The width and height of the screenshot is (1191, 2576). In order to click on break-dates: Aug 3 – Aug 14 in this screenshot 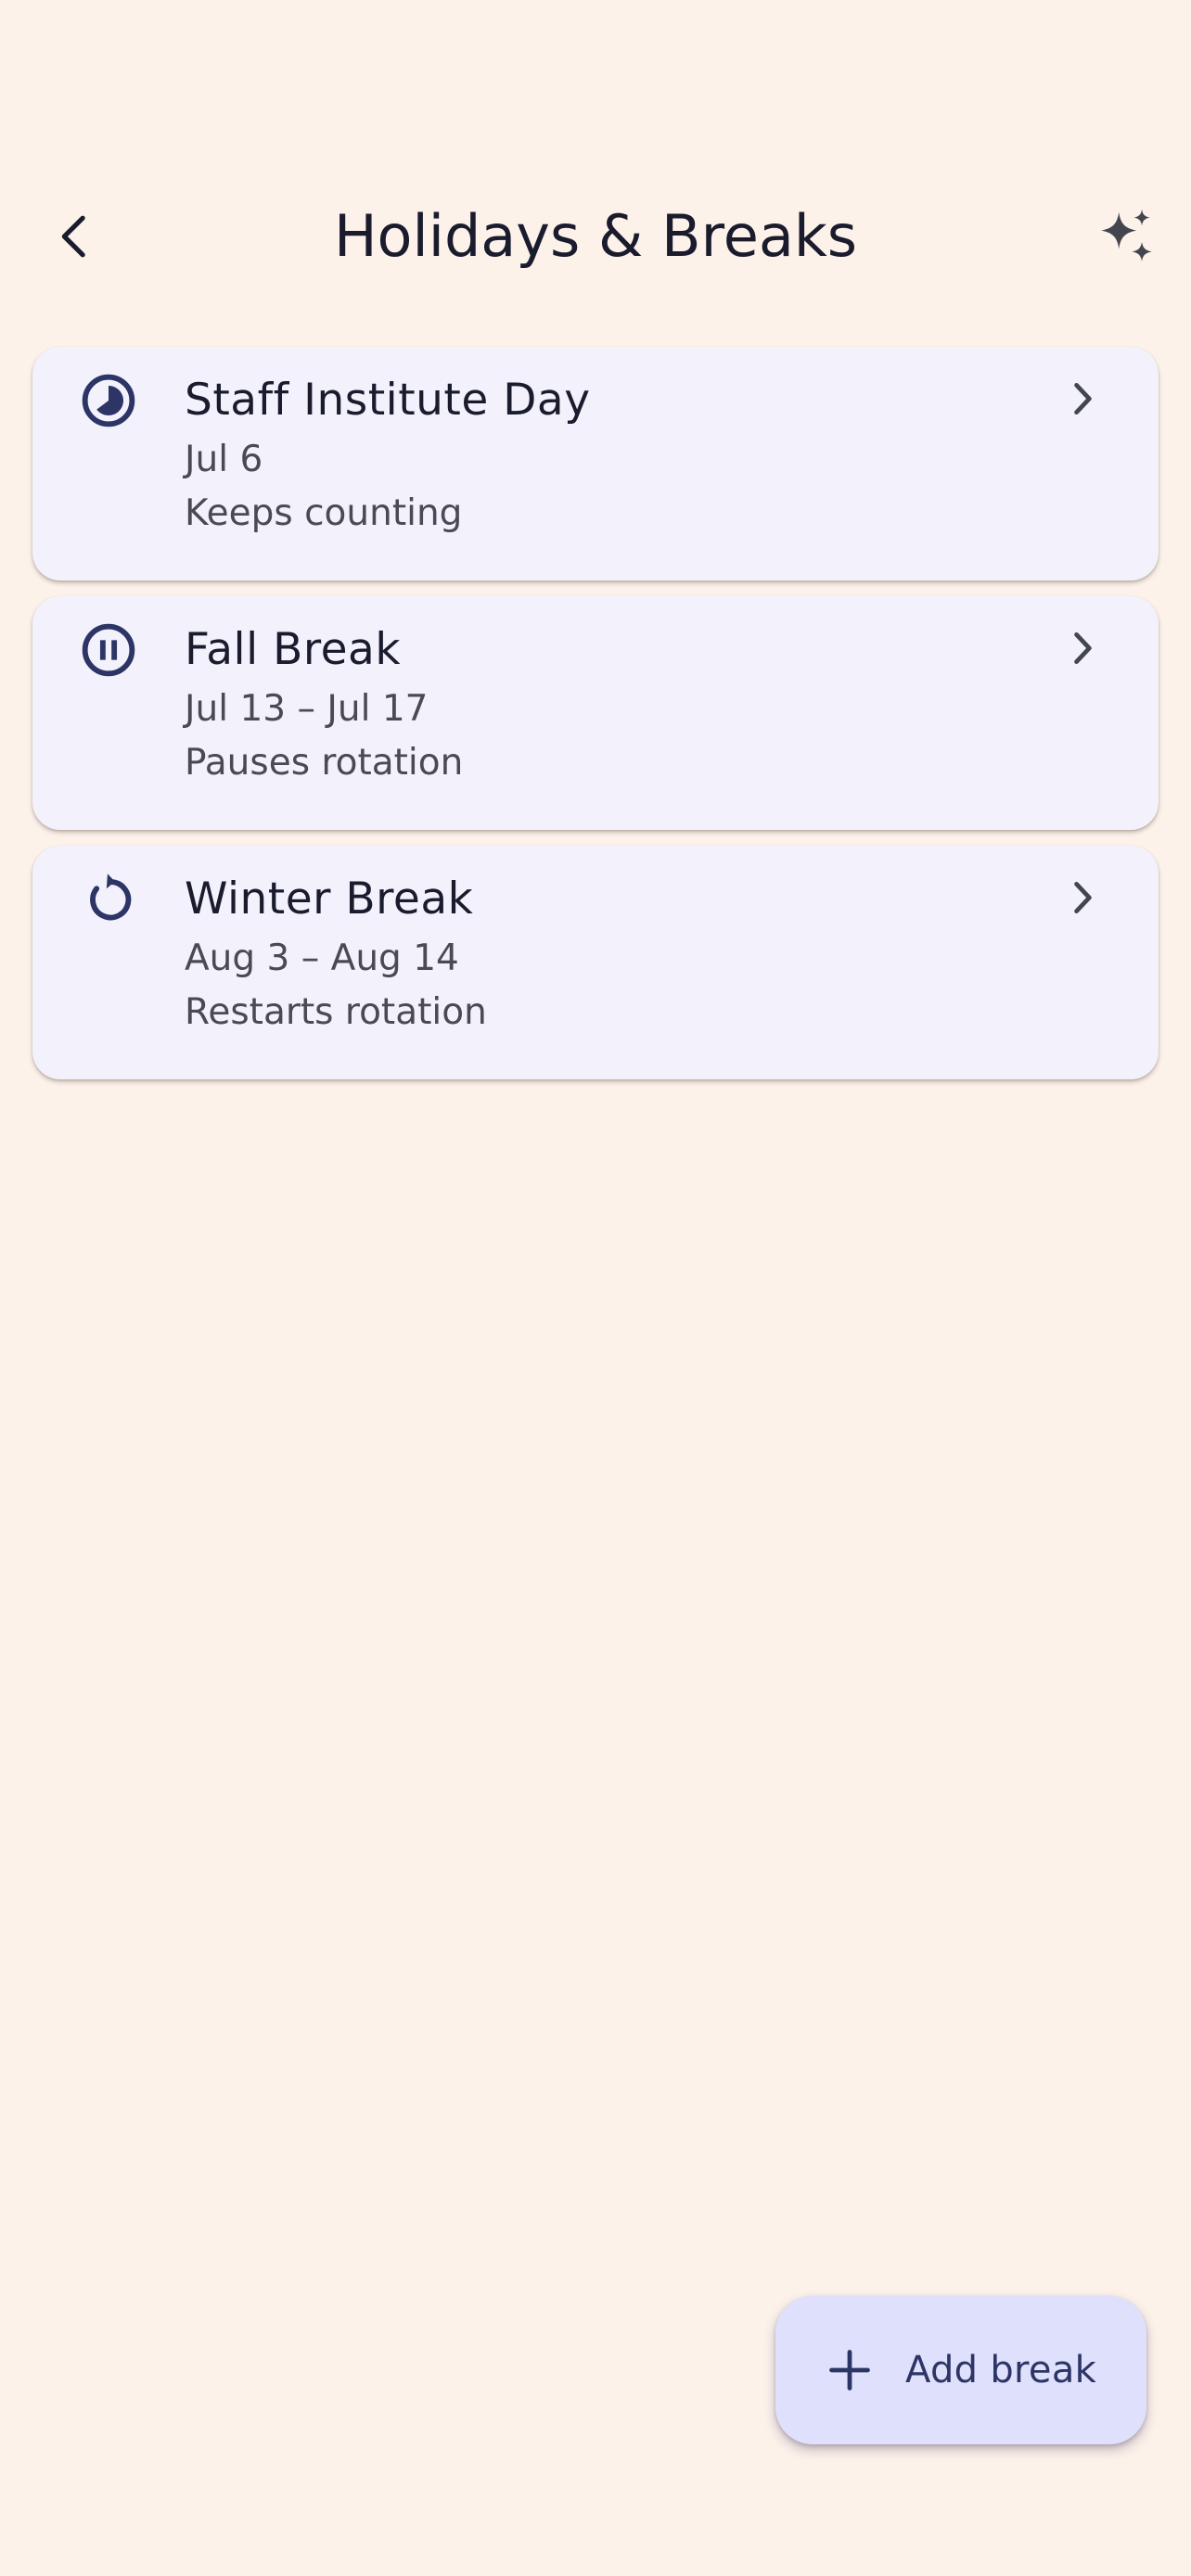, I will do `click(322, 958)`.